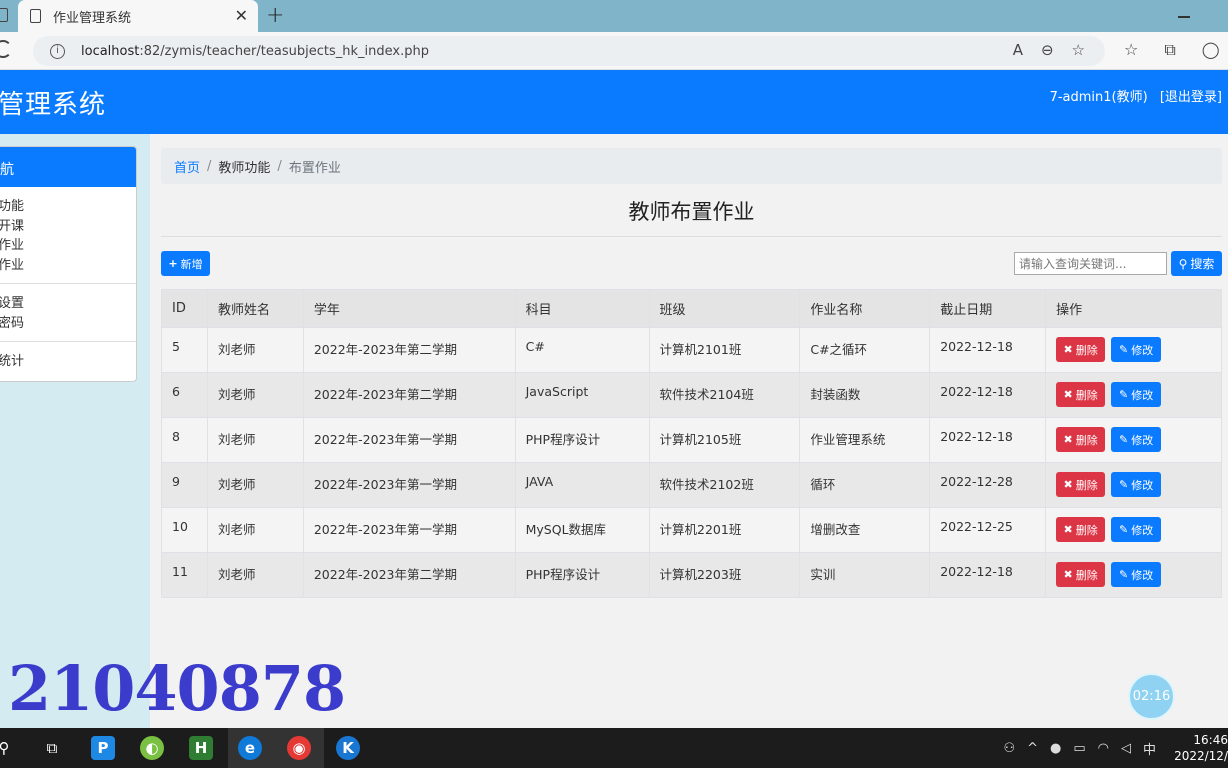 This screenshot has width=1228, height=768. What do you see at coordinates (1198, 748) in the screenshot?
I see `clock: 16:46 2022/12/` at bounding box center [1198, 748].